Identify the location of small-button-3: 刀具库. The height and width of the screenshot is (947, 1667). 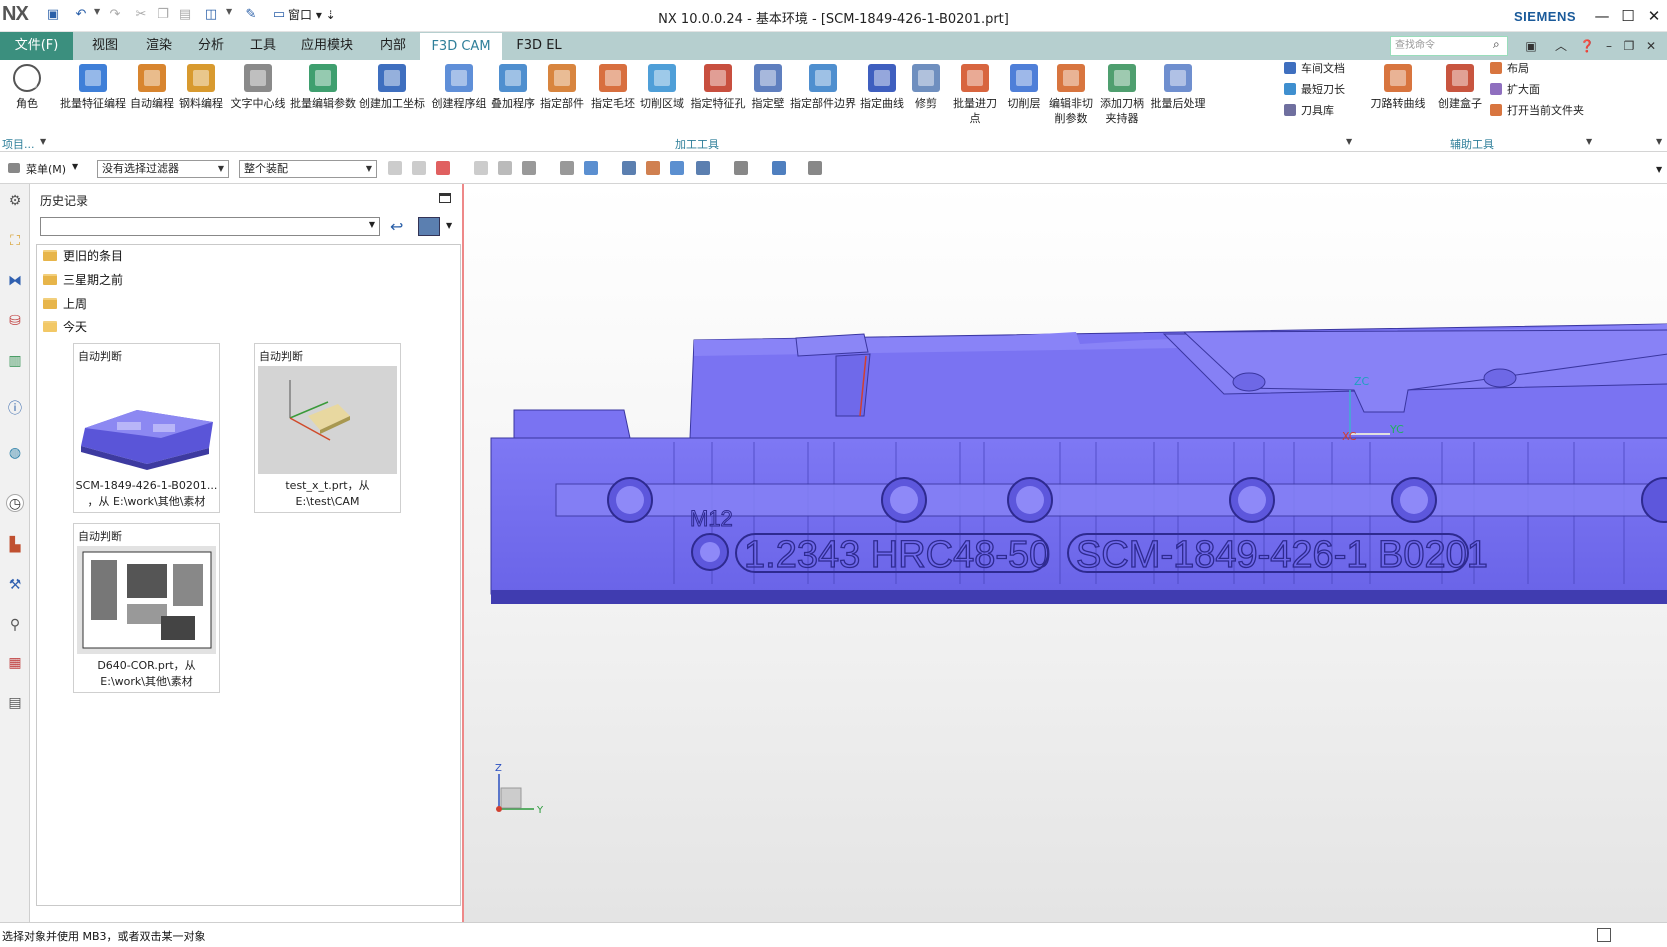
(1309, 111).